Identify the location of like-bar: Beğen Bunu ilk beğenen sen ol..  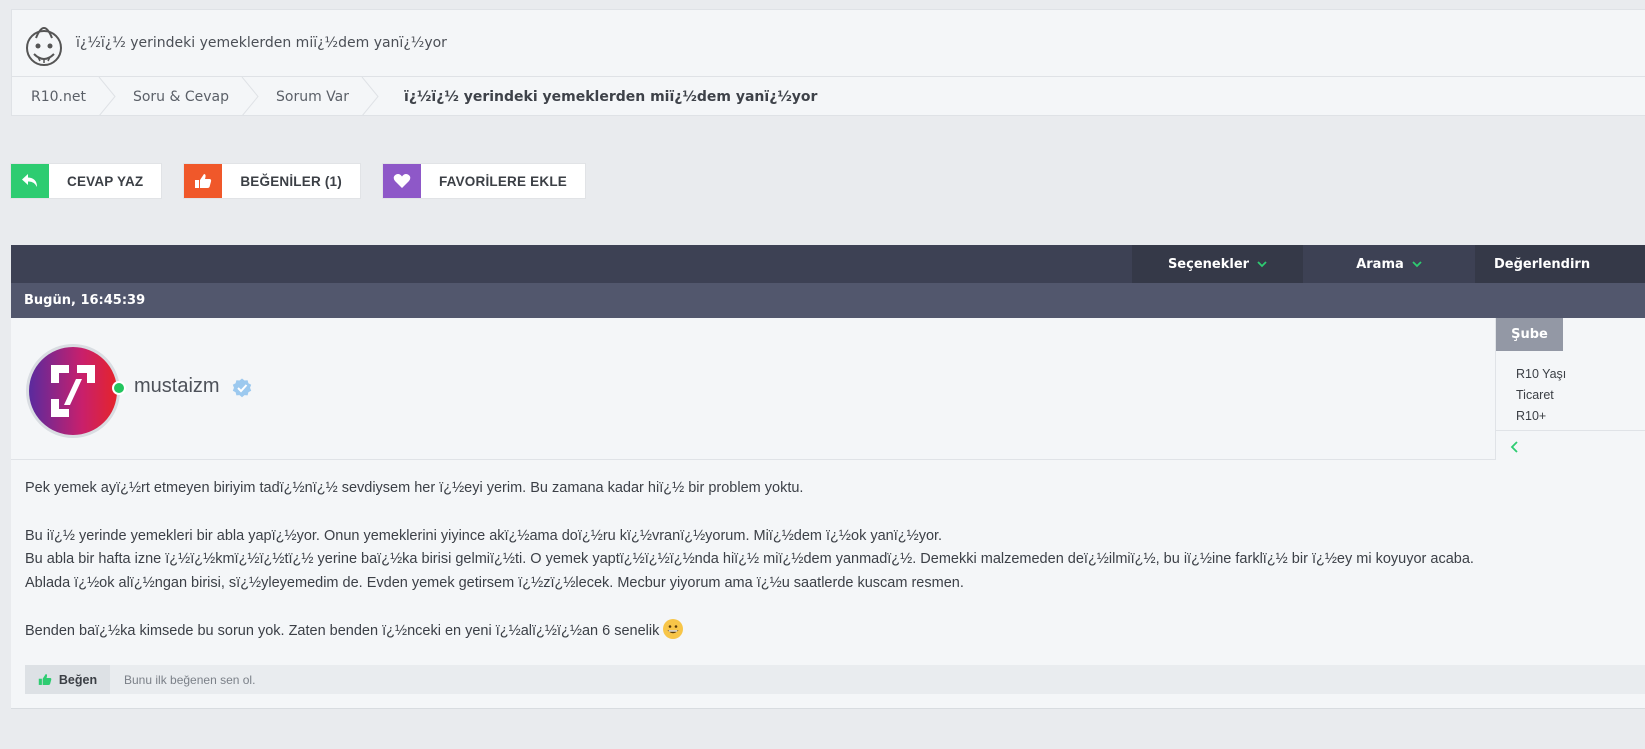
(835, 679).